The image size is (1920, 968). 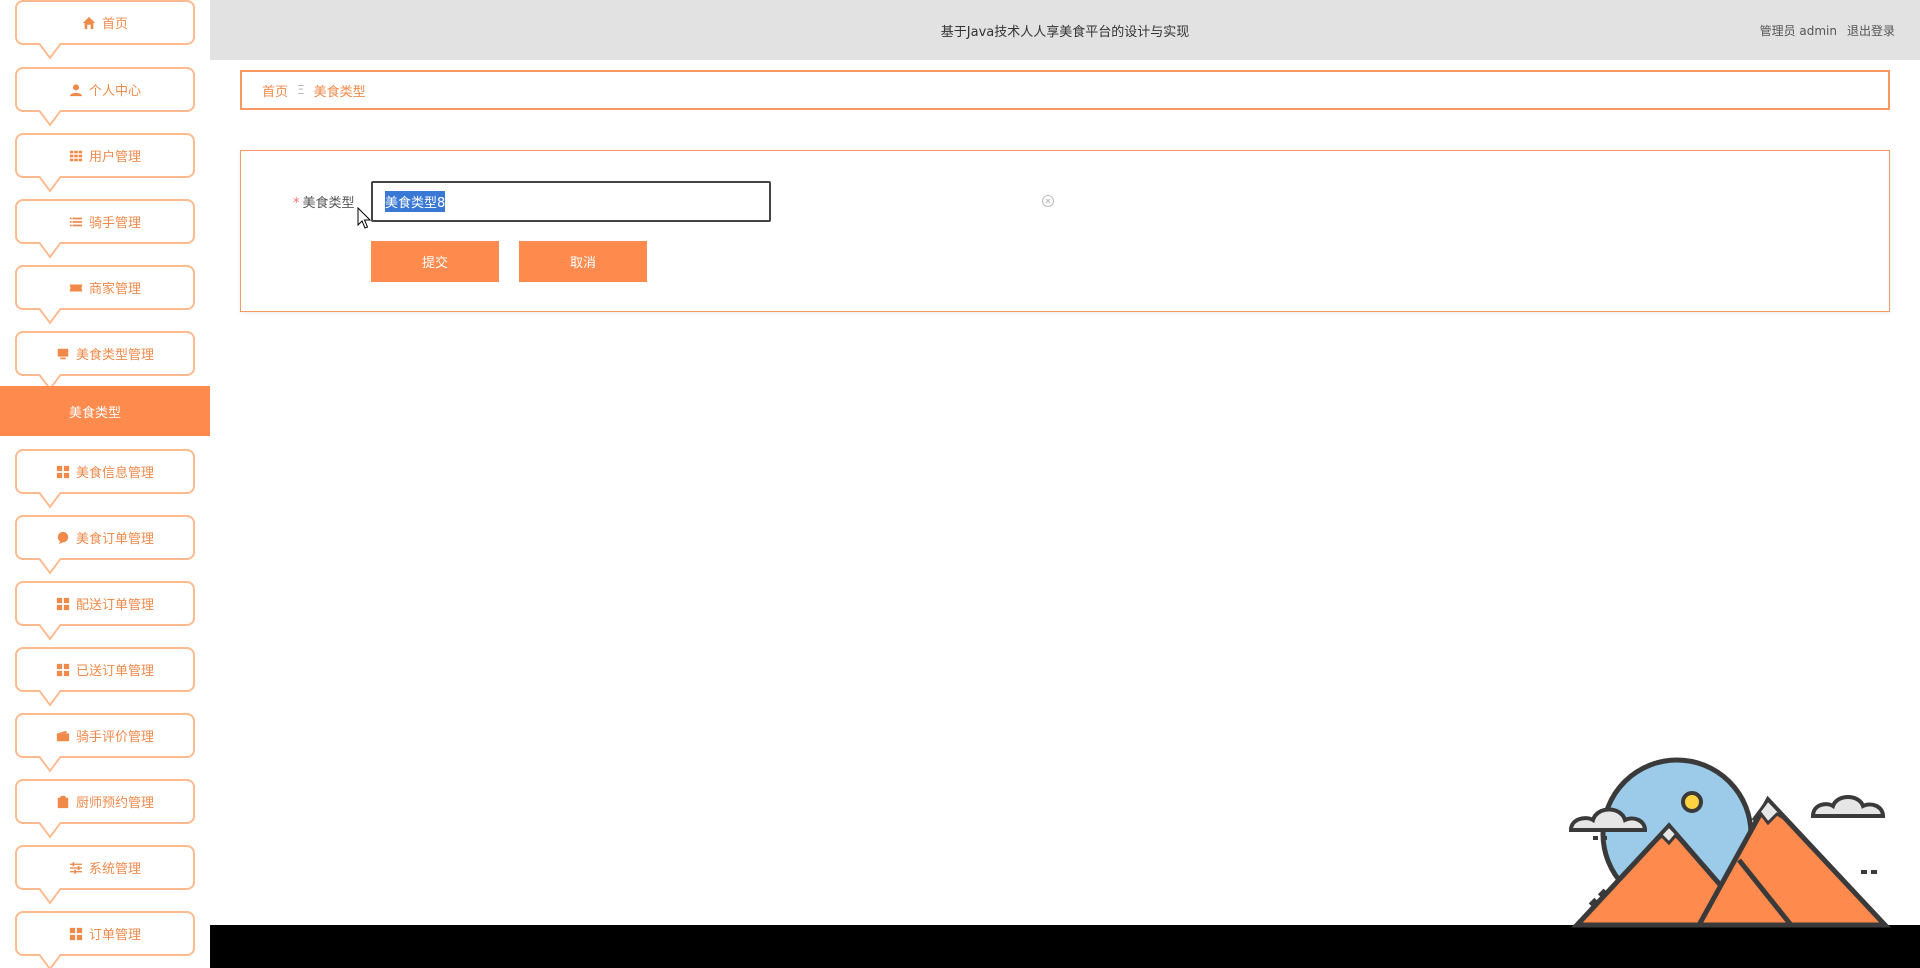 What do you see at coordinates (1065, 90) in the screenshot?
I see `breadcrumb: 首页 Ξ 美食类型` at bounding box center [1065, 90].